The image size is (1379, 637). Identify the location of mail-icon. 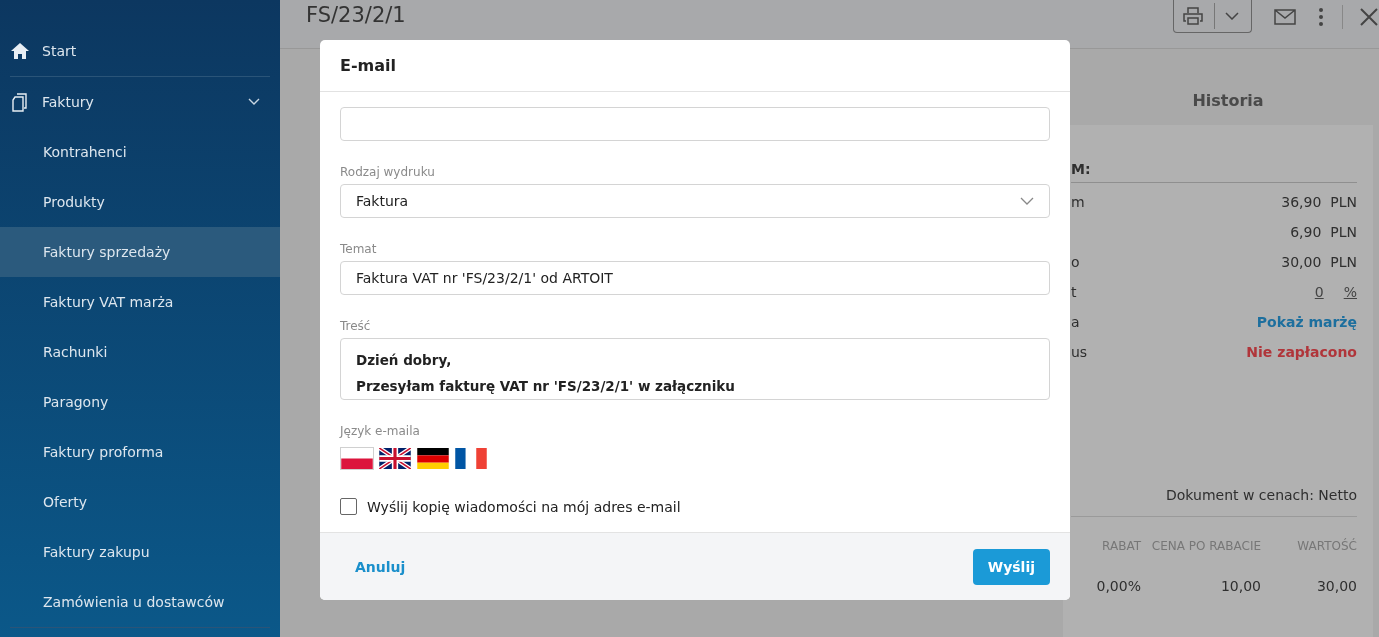
(1285, 16).